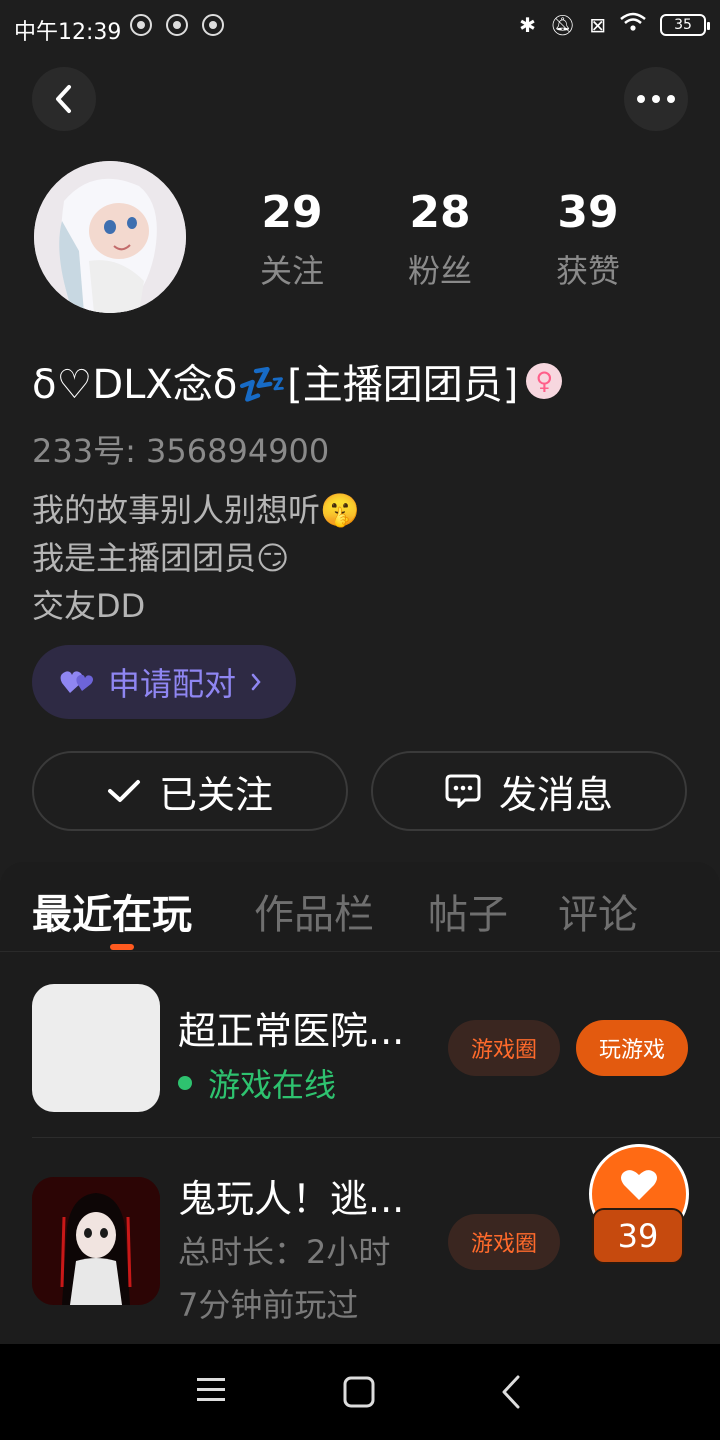 This screenshot has width=720, height=1440. What do you see at coordinates (292, 240) in the screenshot?
I see `following-stat: 29 关注` at bounding box center [292, 240].